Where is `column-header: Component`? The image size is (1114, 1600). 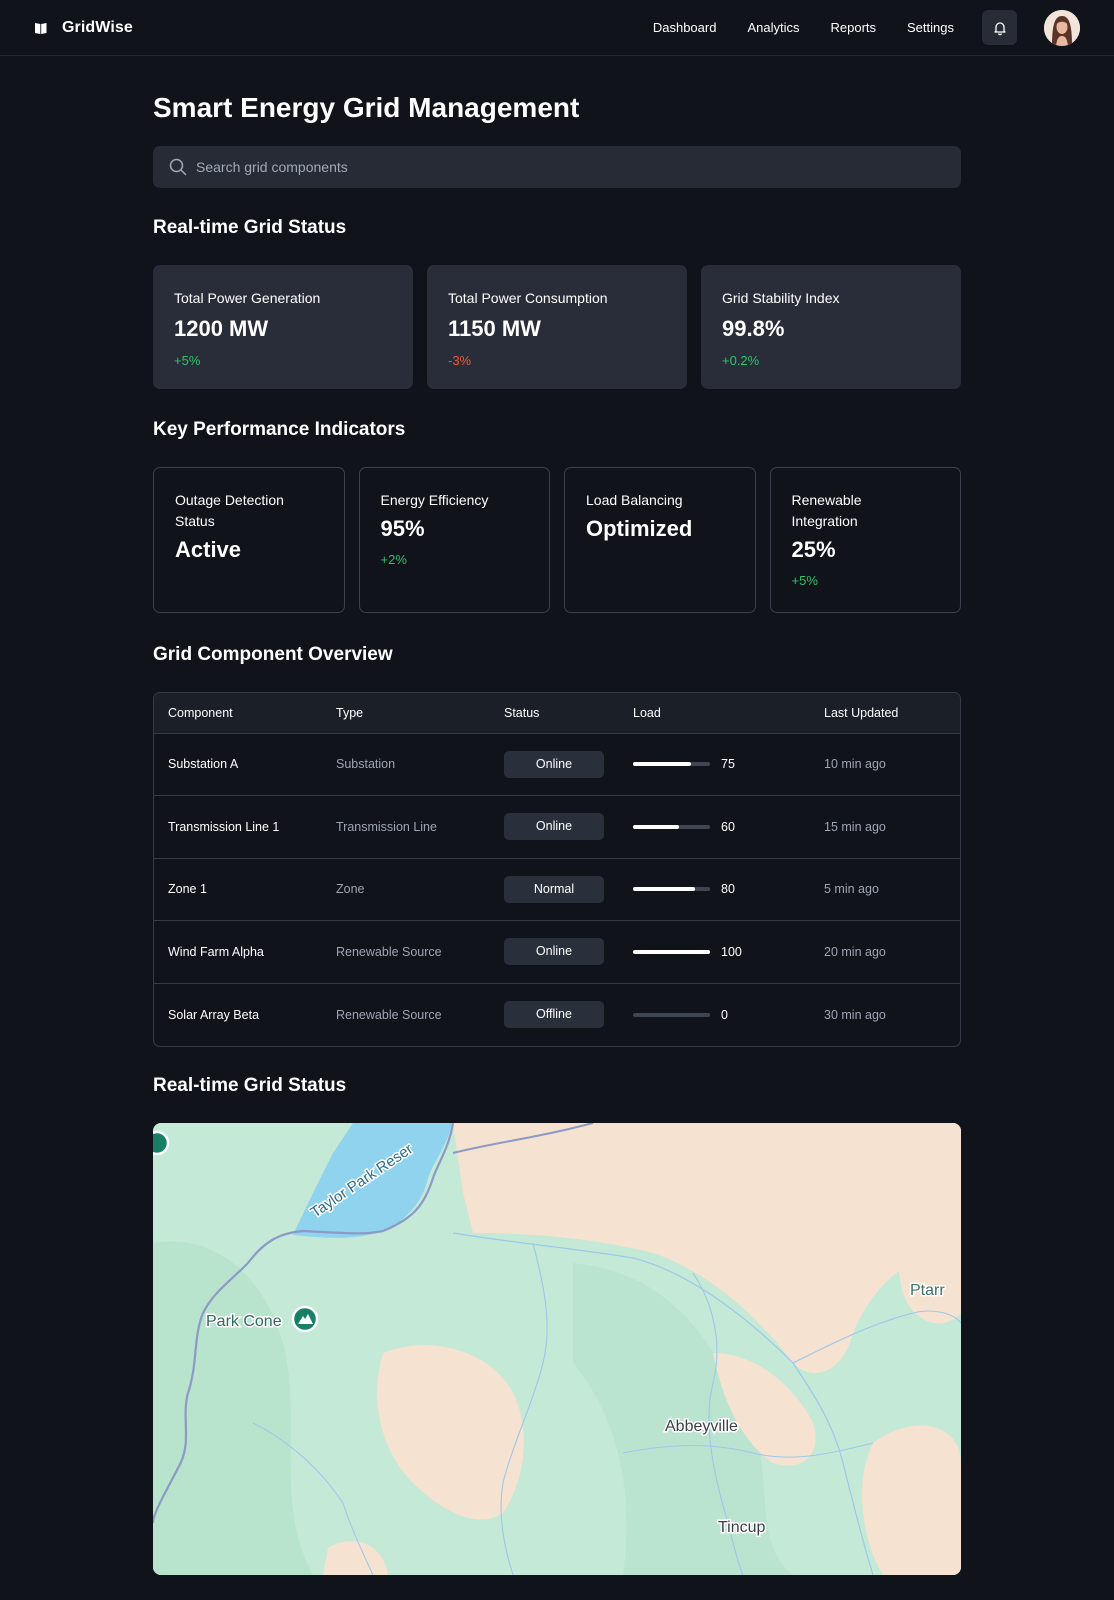 column-header: Component is located at coordinates (238, 713).